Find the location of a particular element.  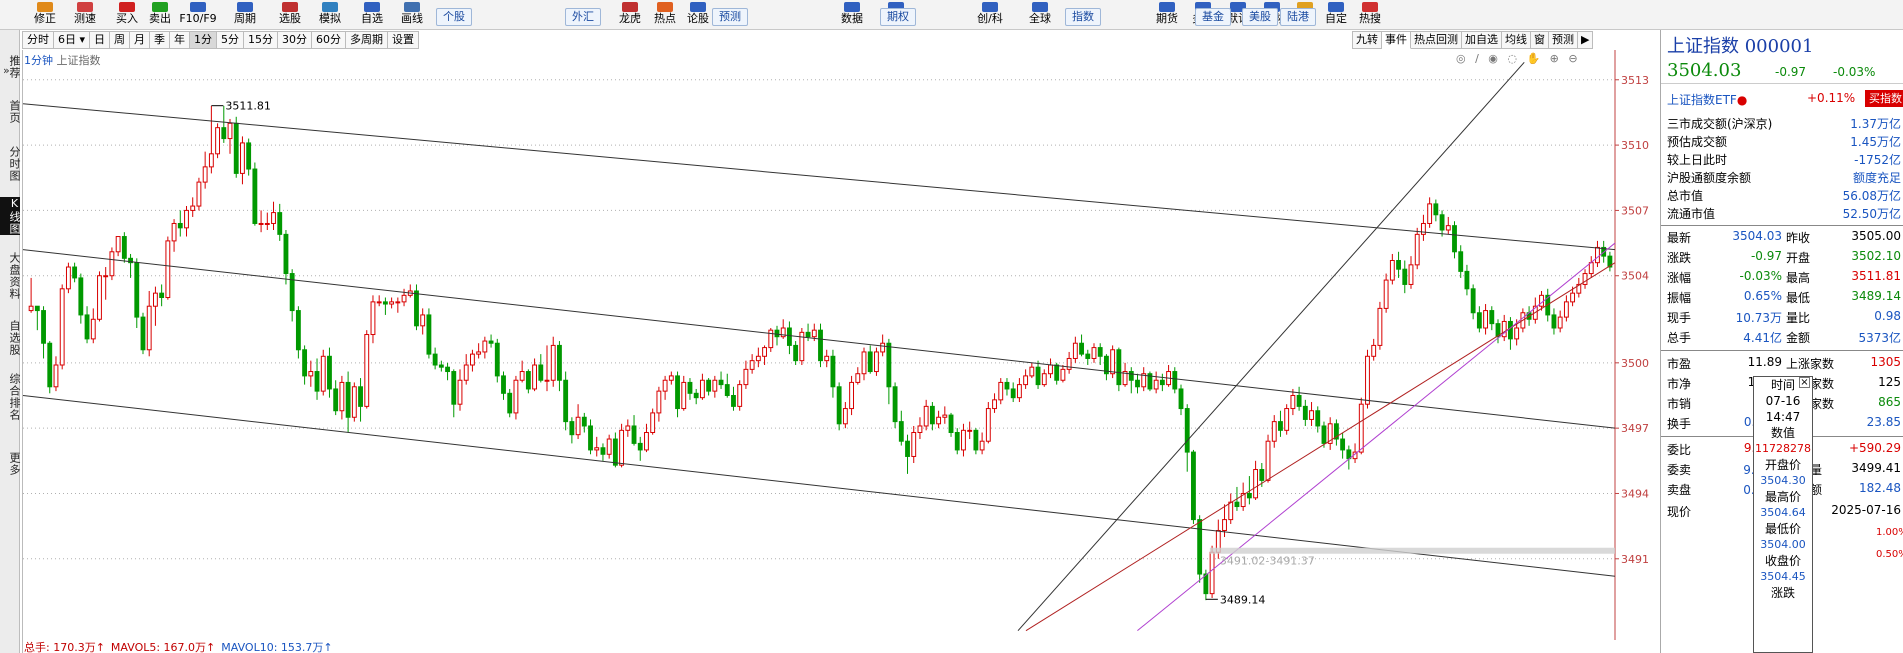

toolbar-item-0: 修正 is located at coordinates (45, 15).